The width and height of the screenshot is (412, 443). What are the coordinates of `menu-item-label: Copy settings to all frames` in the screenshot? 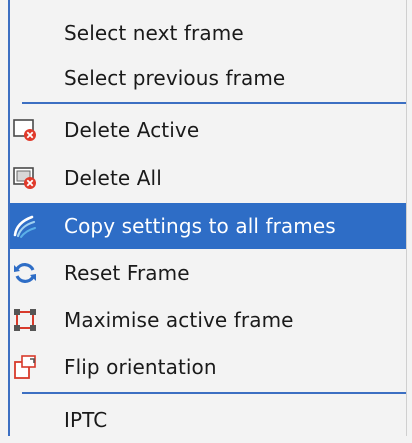 It's located at (200, 226).